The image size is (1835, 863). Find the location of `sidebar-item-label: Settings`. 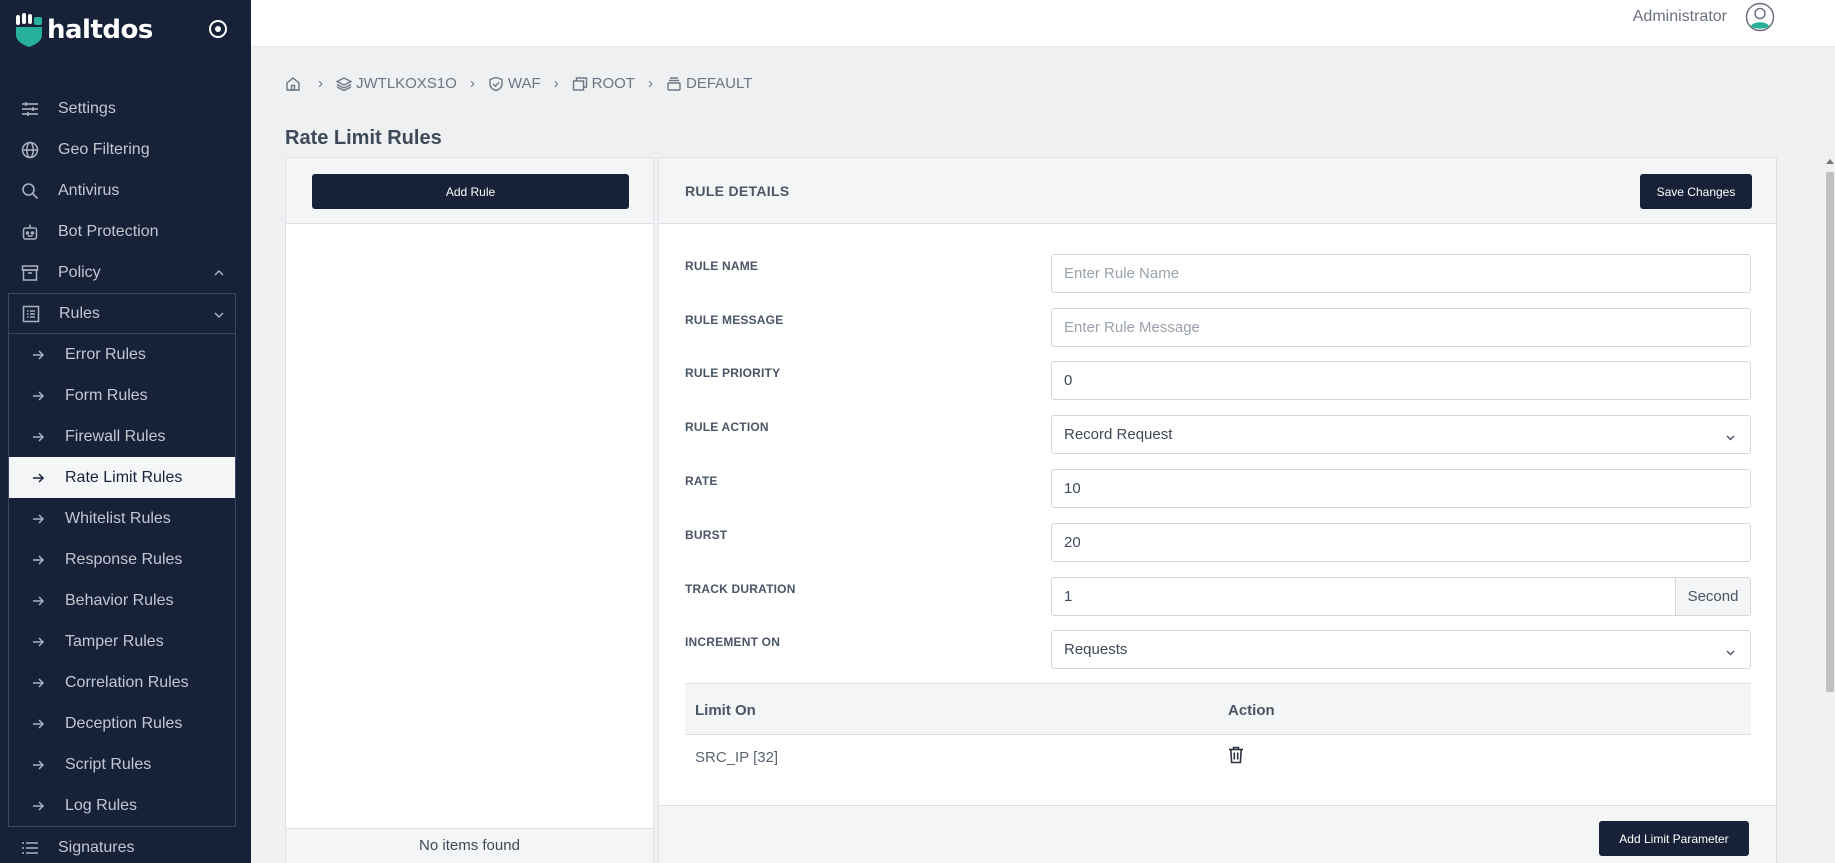

sidebar-item-label: Settings is located at coordinates (87, 108).